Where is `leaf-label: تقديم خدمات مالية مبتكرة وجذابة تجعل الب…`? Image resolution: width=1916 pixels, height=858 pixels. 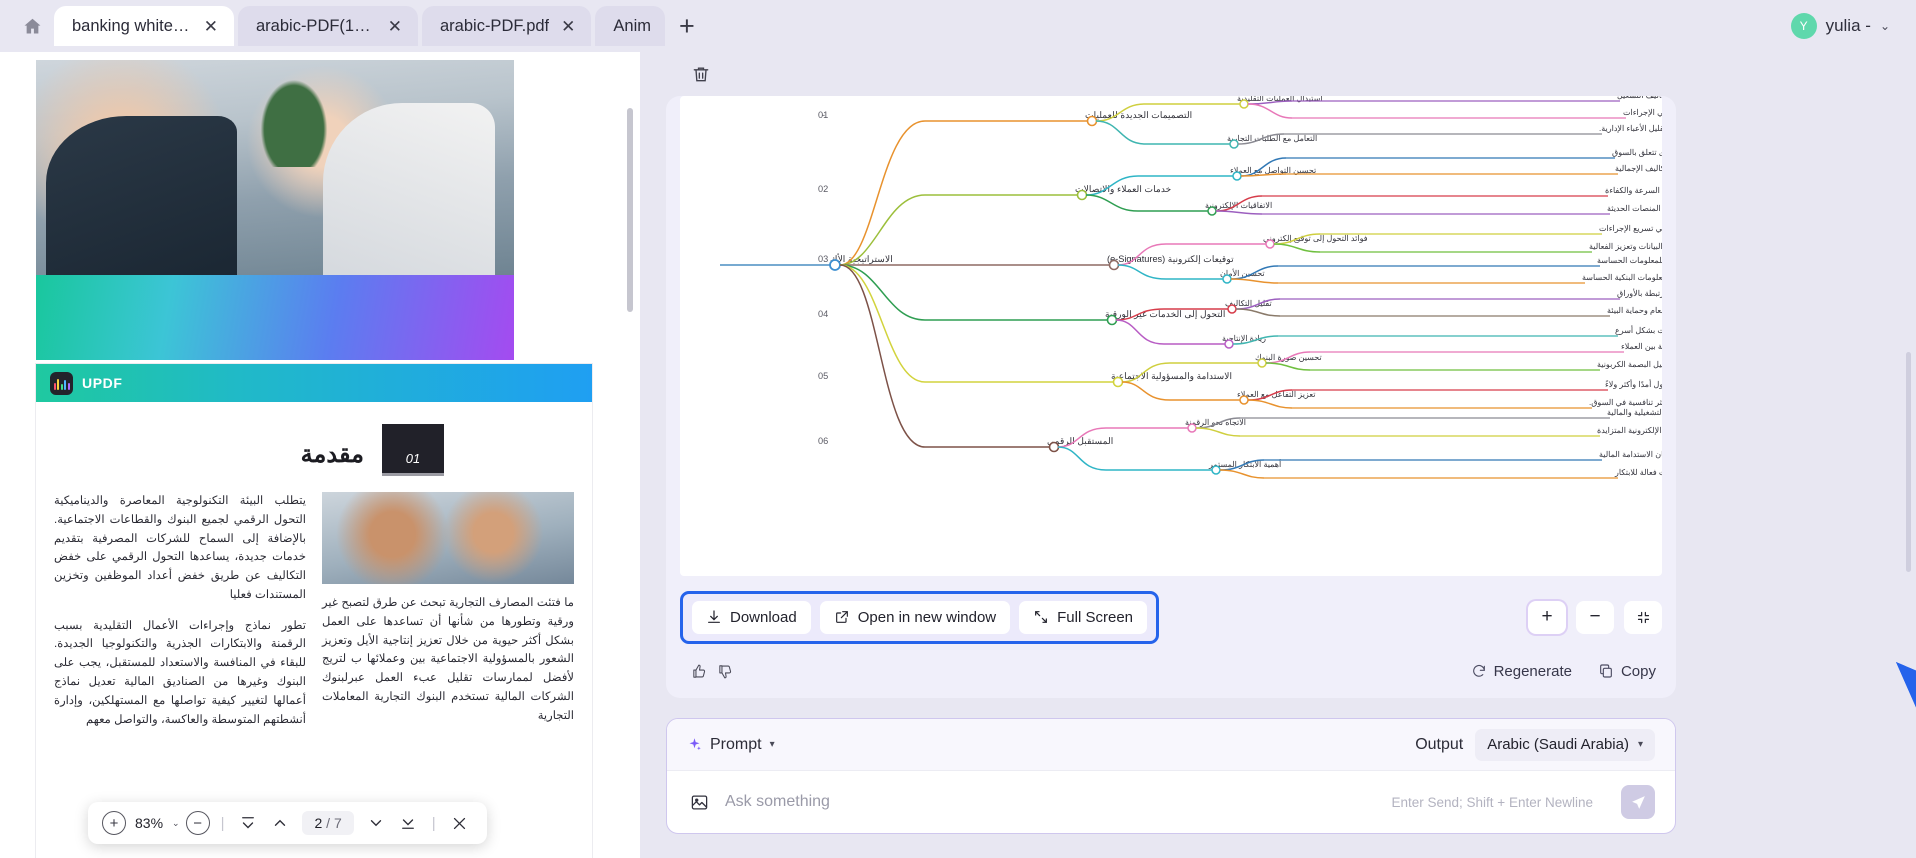
leaf-label: تقديم خدمات مالية مبتكرة وجذابة تجعل الب… is located at coordinates (1625, 401).